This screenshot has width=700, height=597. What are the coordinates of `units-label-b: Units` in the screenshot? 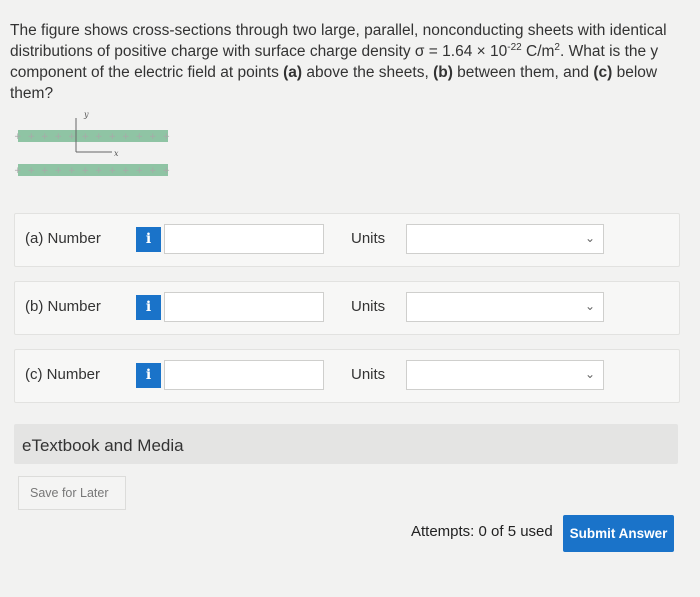 It's located at (368, 306).